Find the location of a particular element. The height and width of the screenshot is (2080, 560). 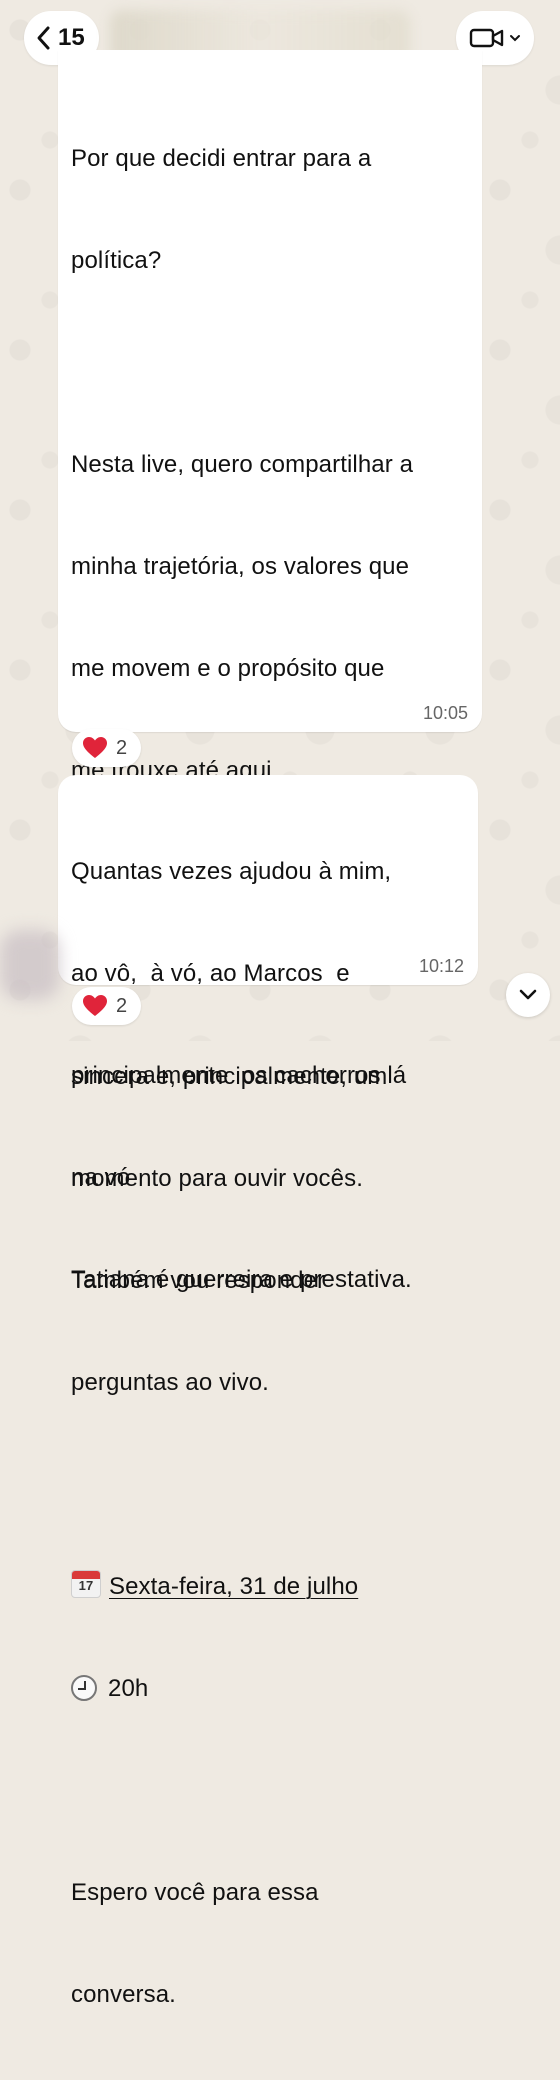

message-line: perguntas ao vivo. is located at coordinates (170, 1382).